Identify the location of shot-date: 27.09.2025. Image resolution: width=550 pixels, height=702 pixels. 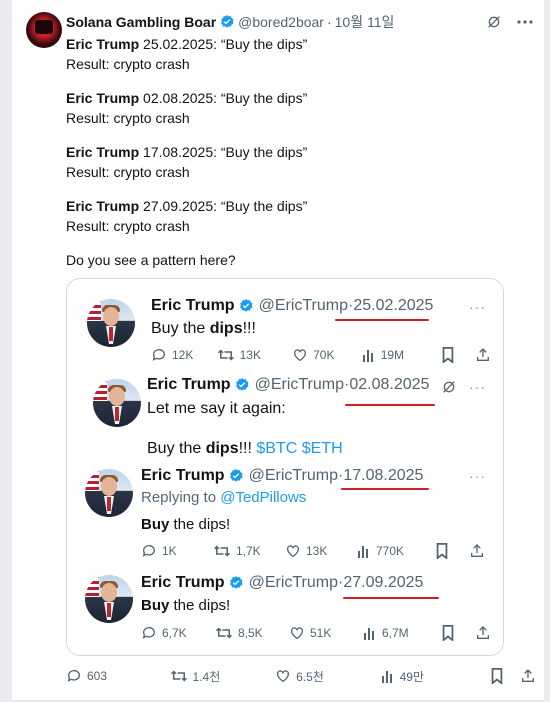
(383, 582).